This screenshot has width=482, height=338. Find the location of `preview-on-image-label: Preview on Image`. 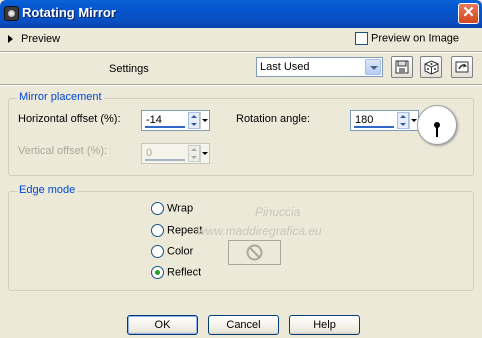

preview-on-image-label: Preview on Image is located at coordinates (415, 38).